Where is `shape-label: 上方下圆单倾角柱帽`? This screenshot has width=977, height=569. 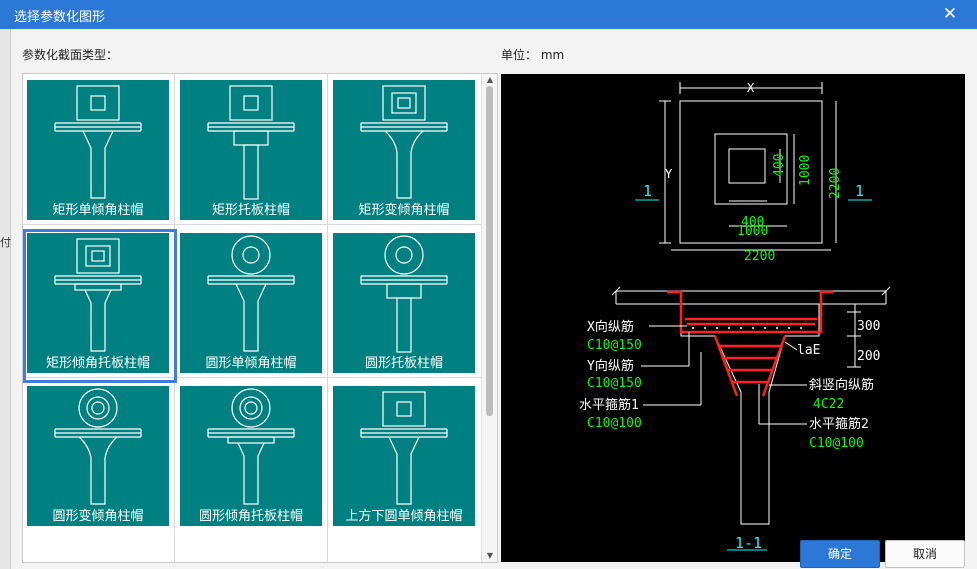
shape-label: 上方下圆单倾角柱帽 is located at coordinates (404, 516).